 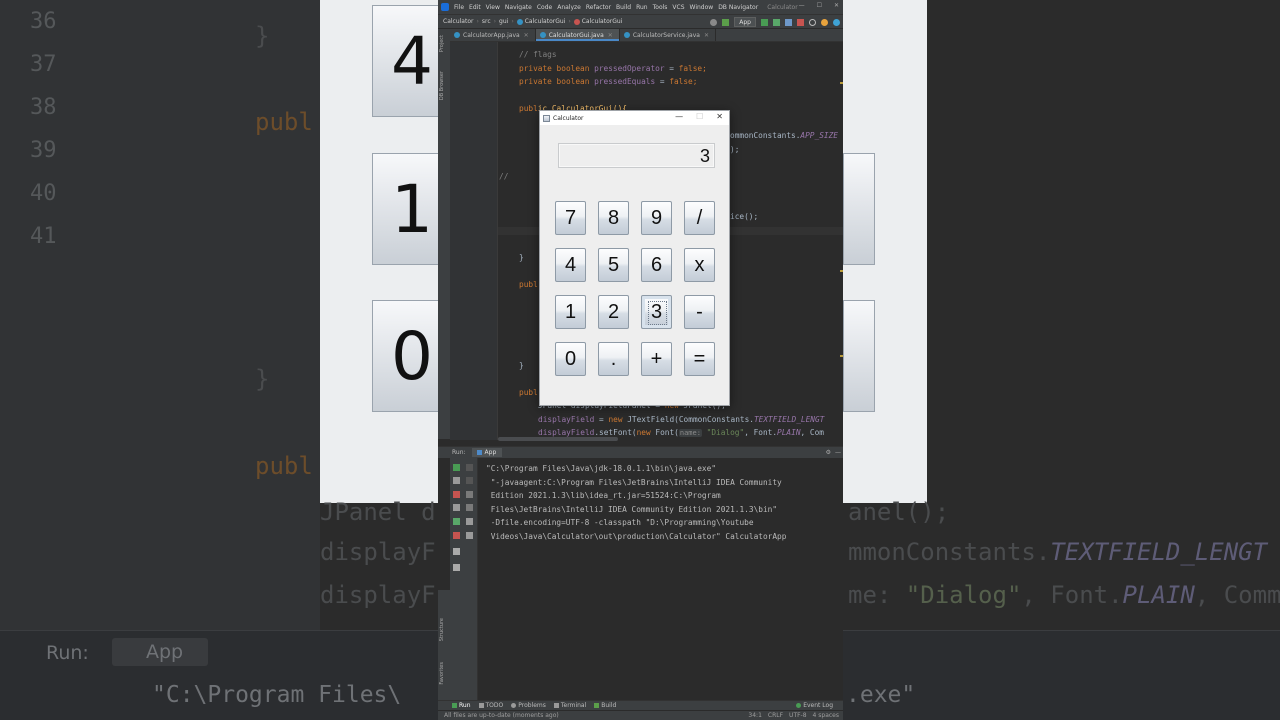 I want to click on breadcrumb-src: src, so click(x=486, y=21).